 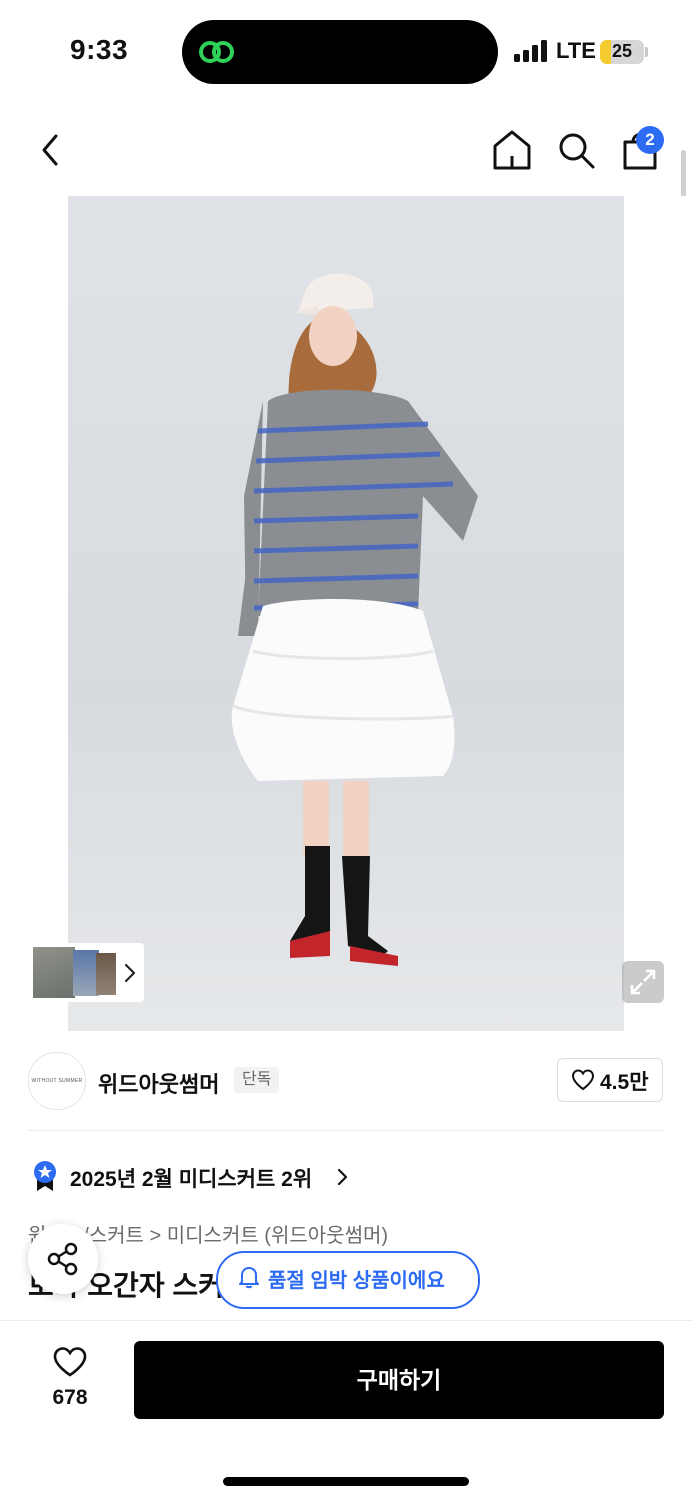 What do you see at coordinates (624, 1082) in the screenshot?
I see `brand-like-count: 4.5만` at bounding box center [624, 1082].